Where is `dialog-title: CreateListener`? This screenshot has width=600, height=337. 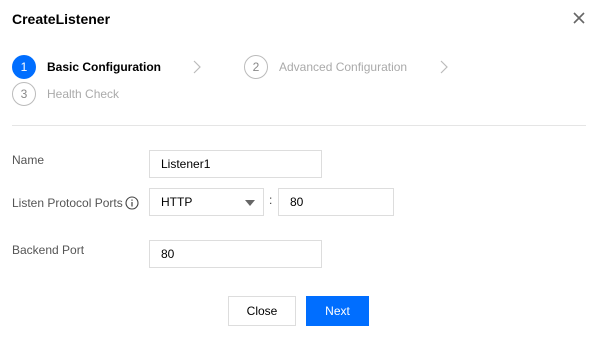
dialog-title: CreateListener is located at coordinates (61, 19).